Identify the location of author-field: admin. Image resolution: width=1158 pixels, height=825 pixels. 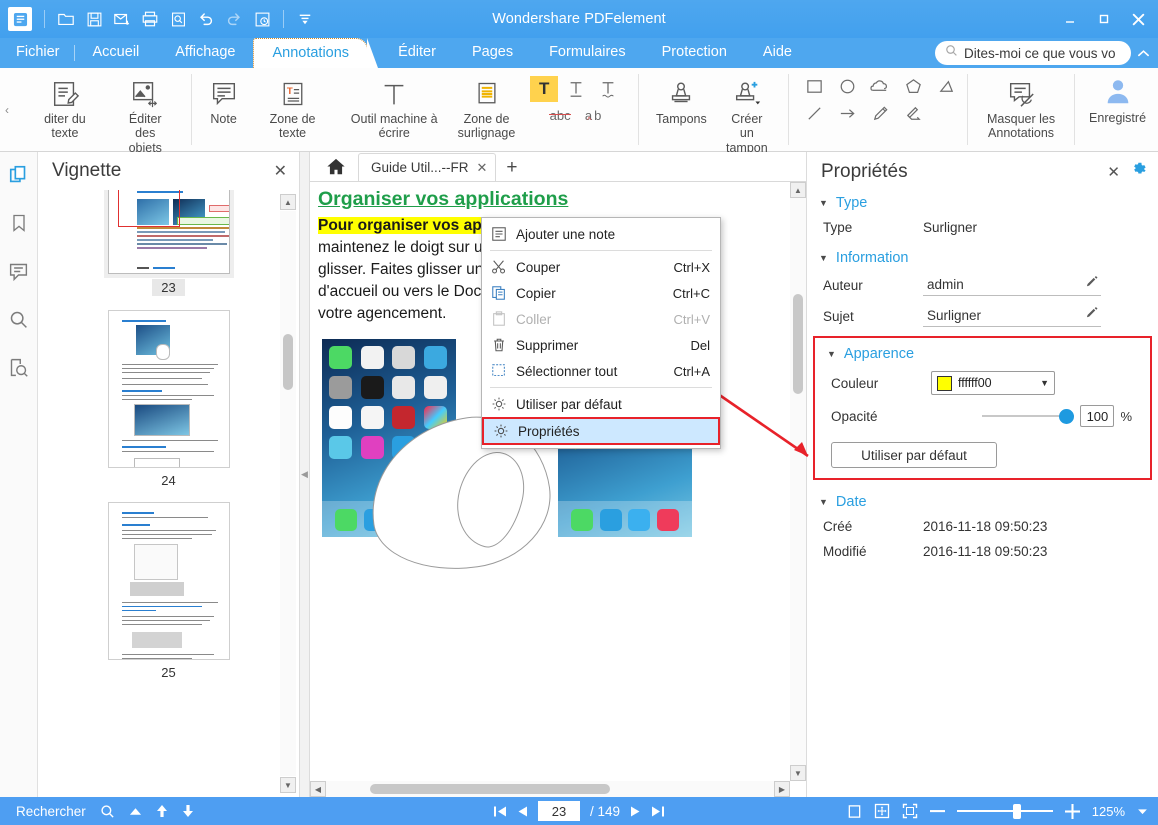
(1012, 285).